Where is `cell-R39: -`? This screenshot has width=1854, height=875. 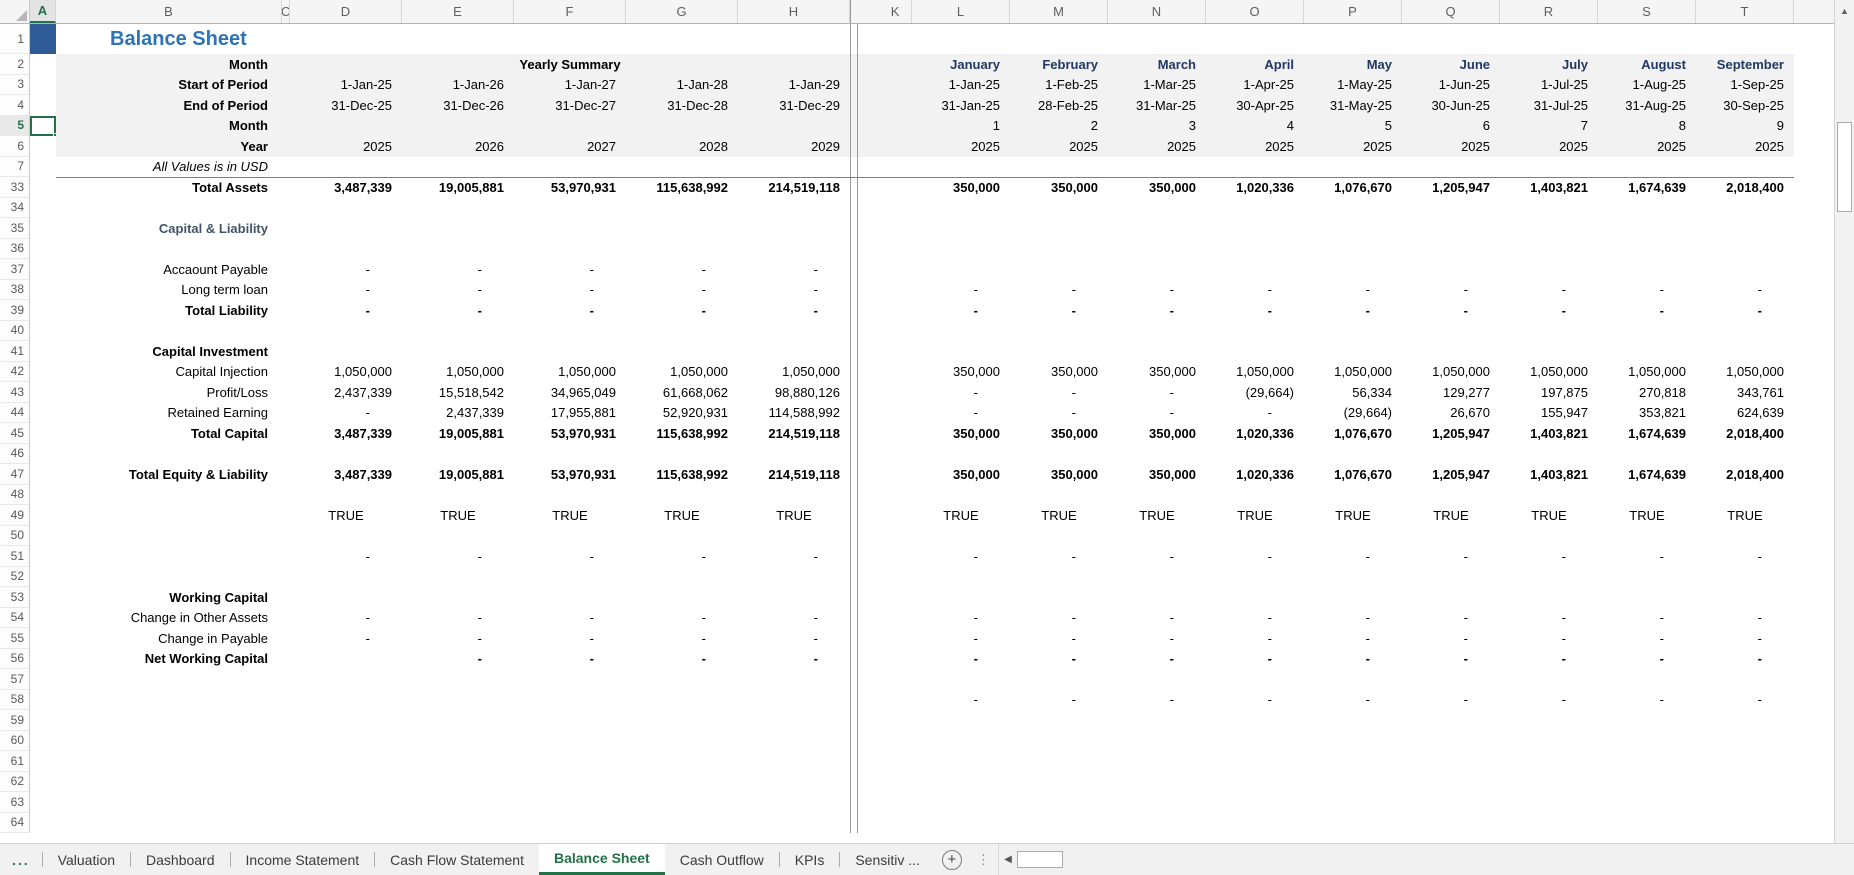 cell-R39: - is located at coordinates (1549, 310).